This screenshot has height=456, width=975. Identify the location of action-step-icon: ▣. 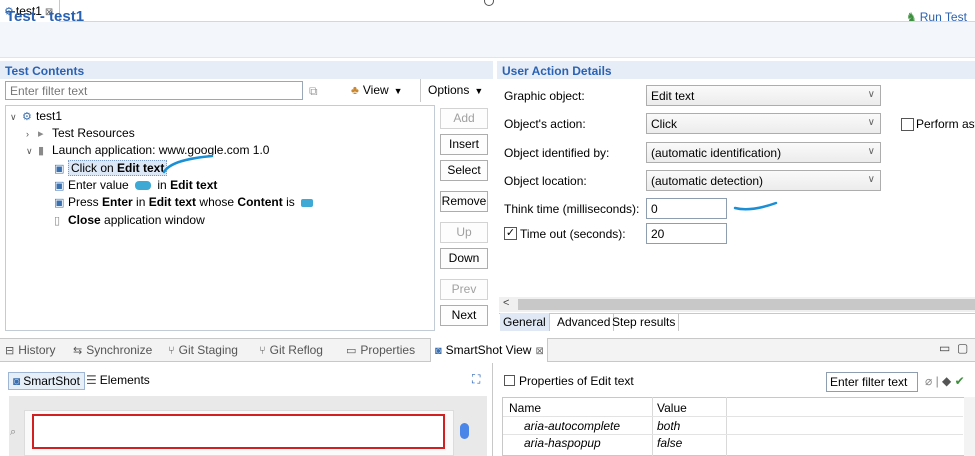
(59, 203).